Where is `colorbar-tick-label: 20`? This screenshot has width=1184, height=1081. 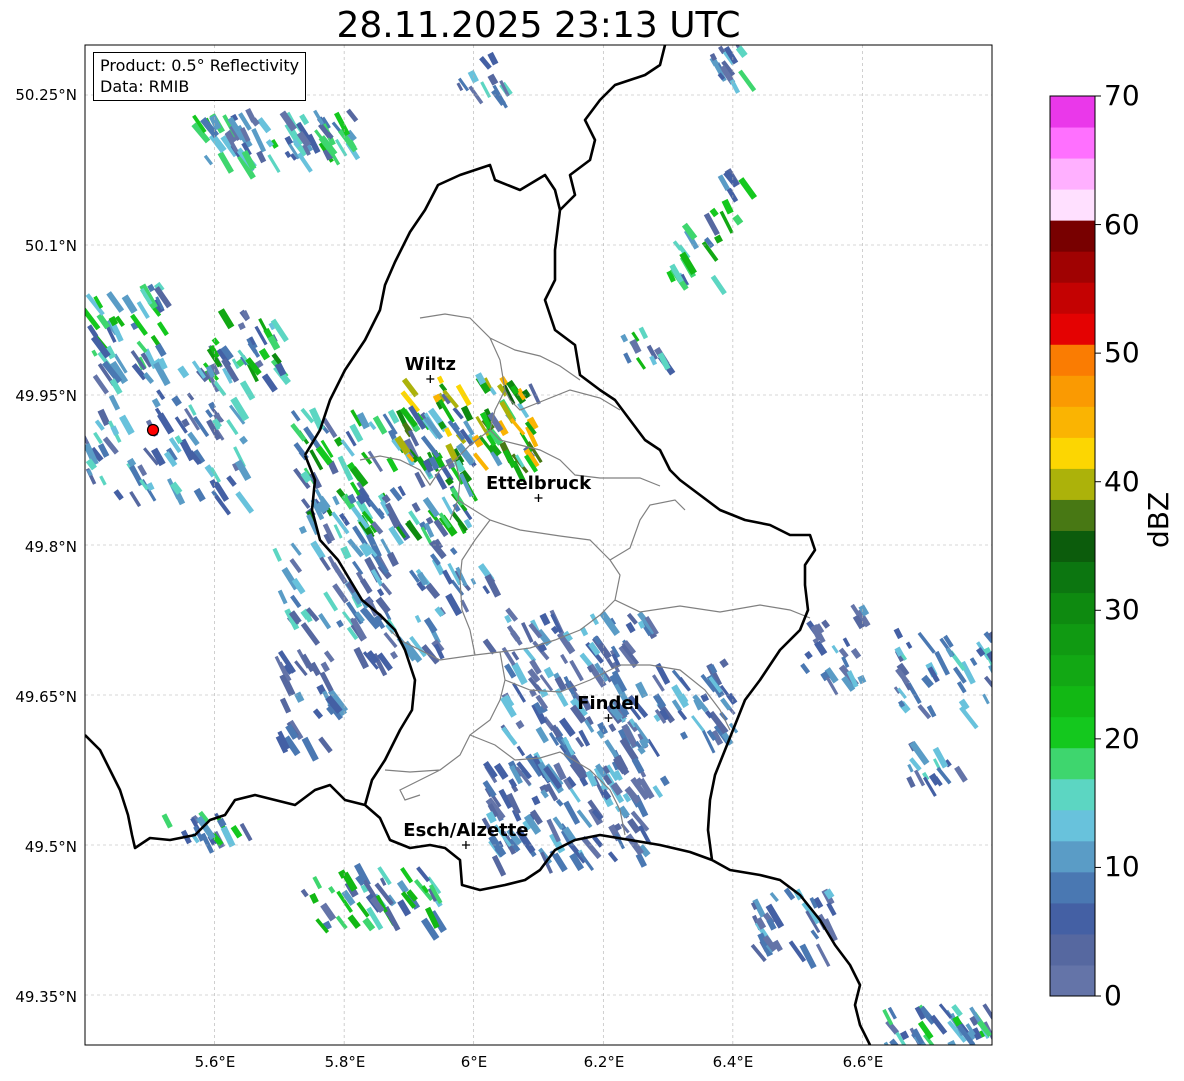
colorbar-tick-label: 20 is located at coordinates (1122, 738).